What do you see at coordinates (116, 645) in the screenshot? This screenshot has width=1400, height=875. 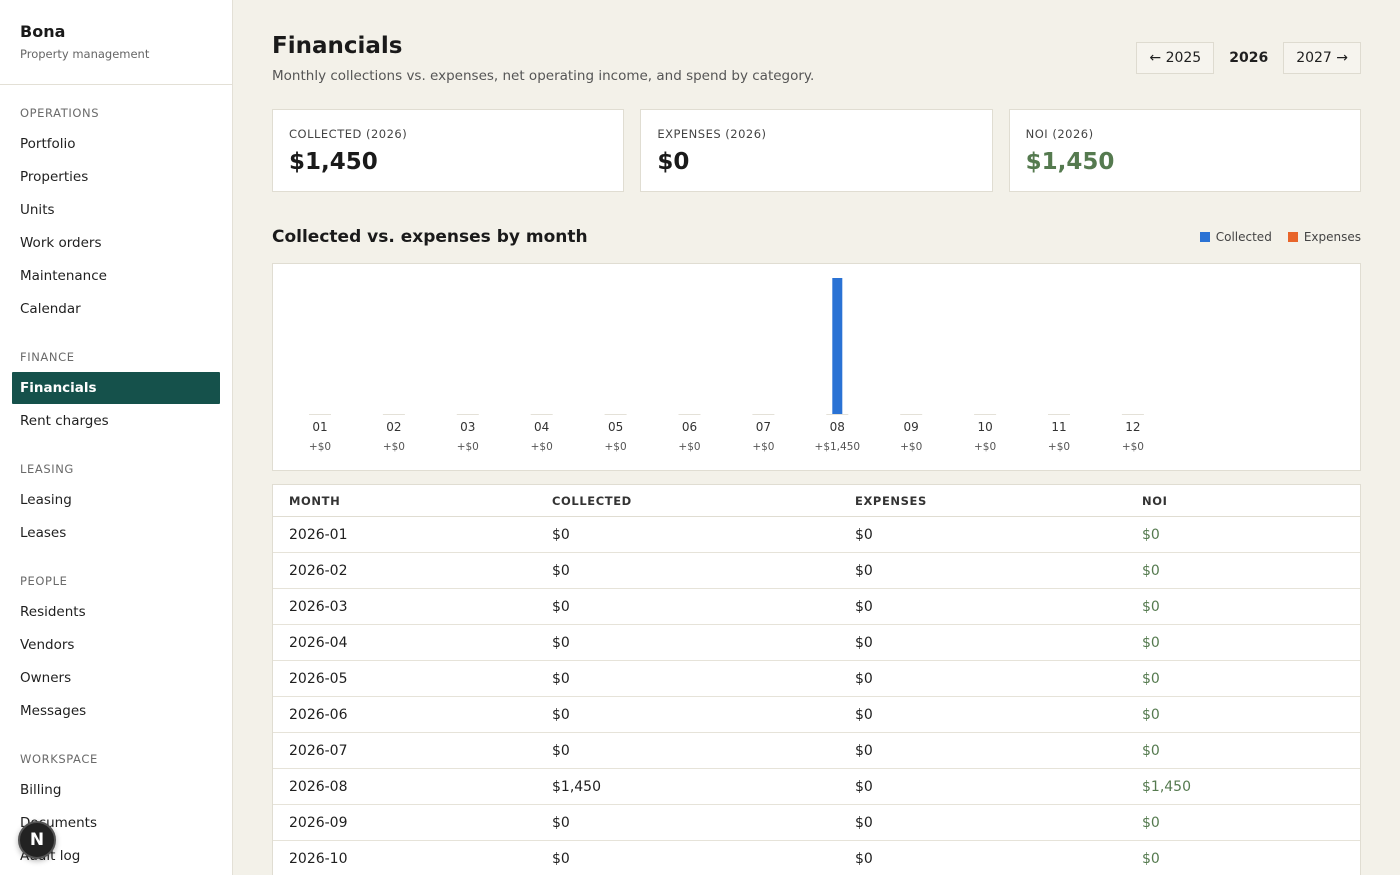 I see `sidebar-item-vendors: Vendors` at bounding box center [116, 645].